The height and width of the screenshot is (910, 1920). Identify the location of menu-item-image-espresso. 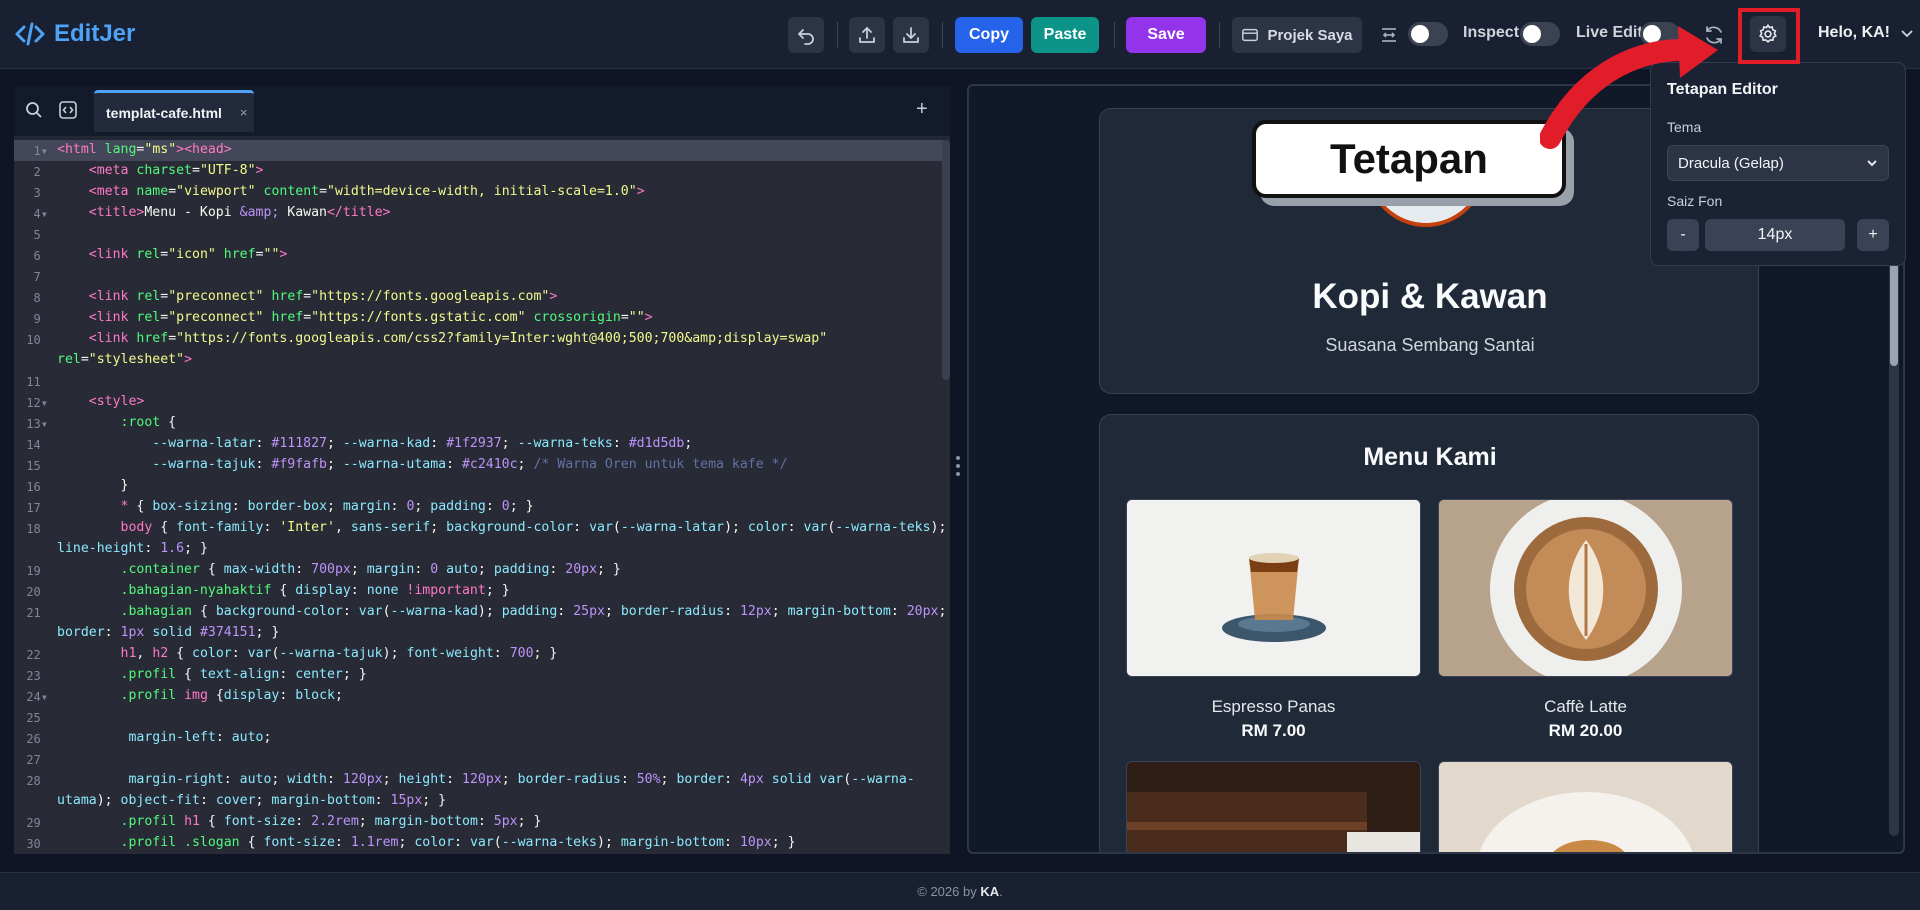
(1273, 588).